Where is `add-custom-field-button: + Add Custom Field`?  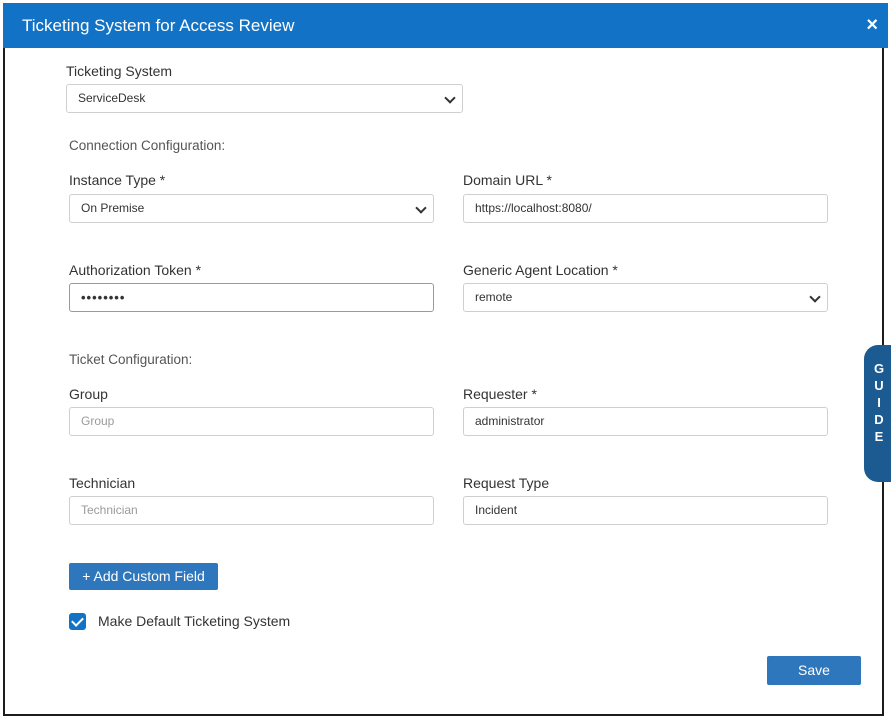
add-custom-field-button: + Add Custom Field is located at coordinates (143, 576).